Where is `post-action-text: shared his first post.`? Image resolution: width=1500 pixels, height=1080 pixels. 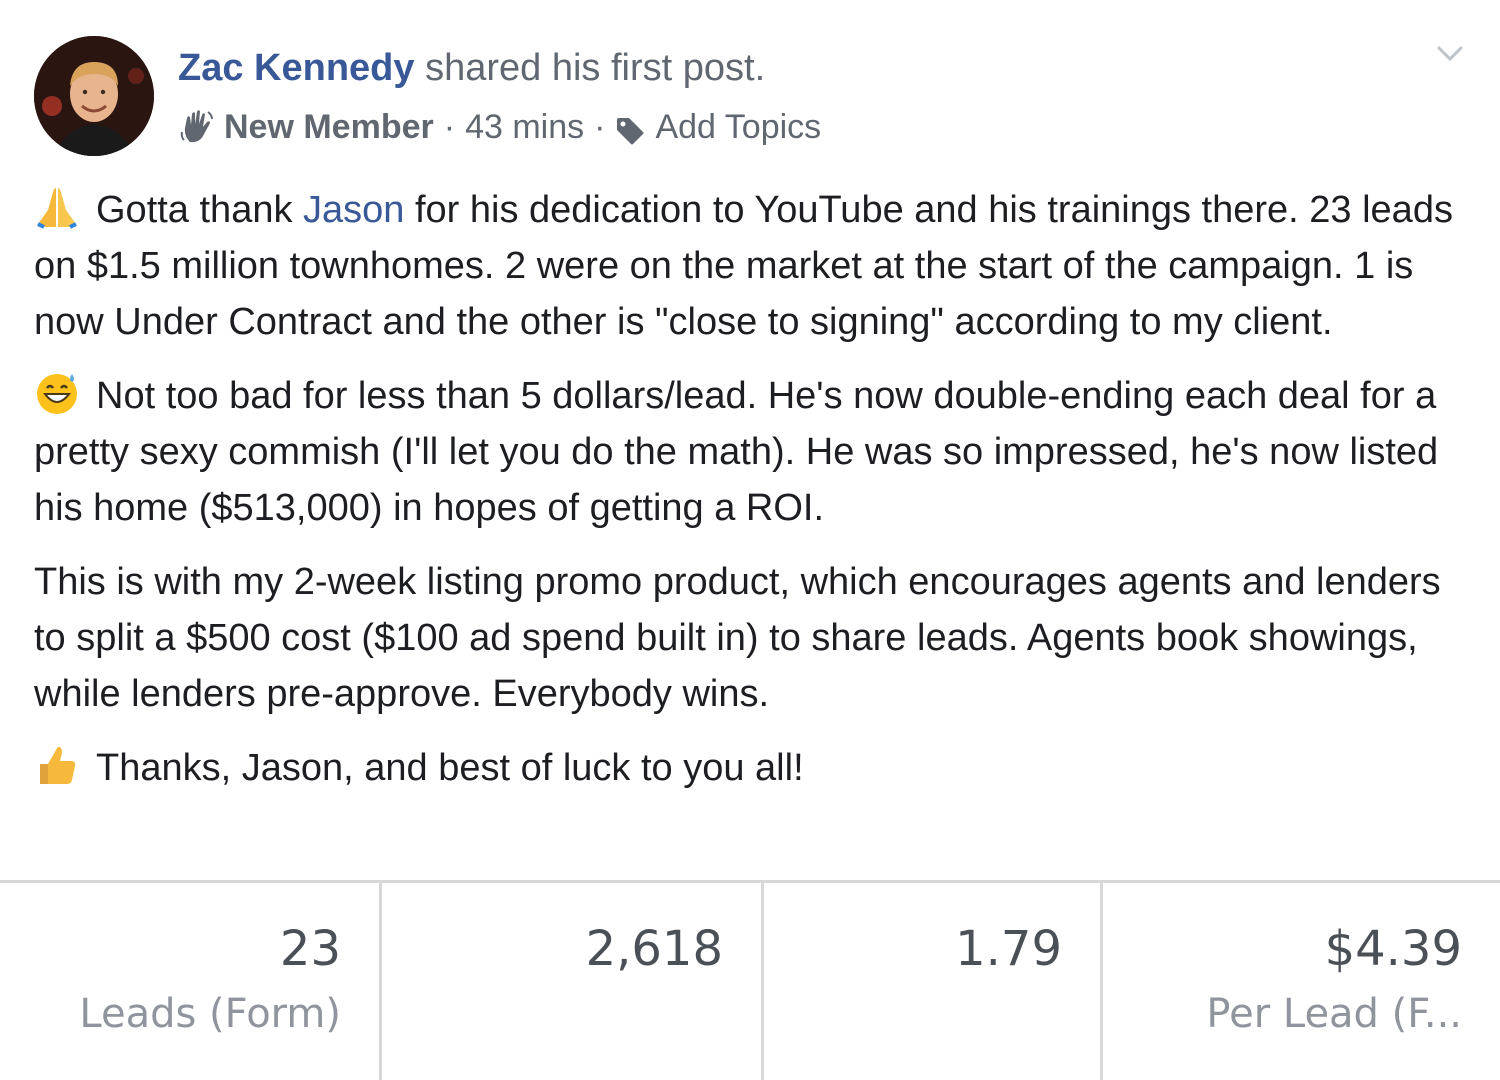
post-action-text: shared his first post. is located at coordinates (595, 68).